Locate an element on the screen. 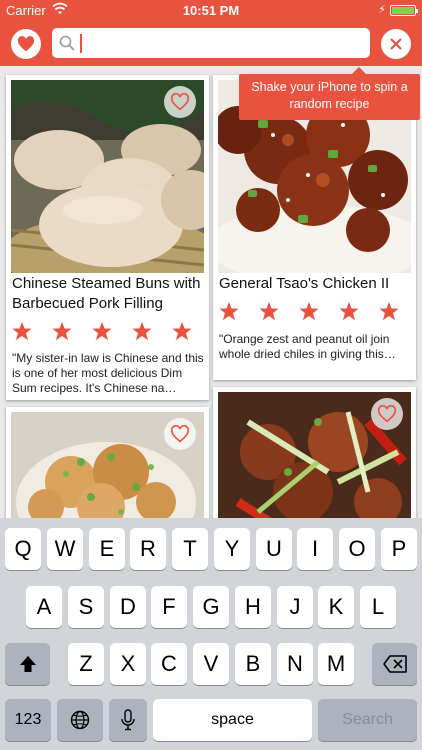 This screenshot has width=422, height=750. close-icon is located at coordinates (396, 44).